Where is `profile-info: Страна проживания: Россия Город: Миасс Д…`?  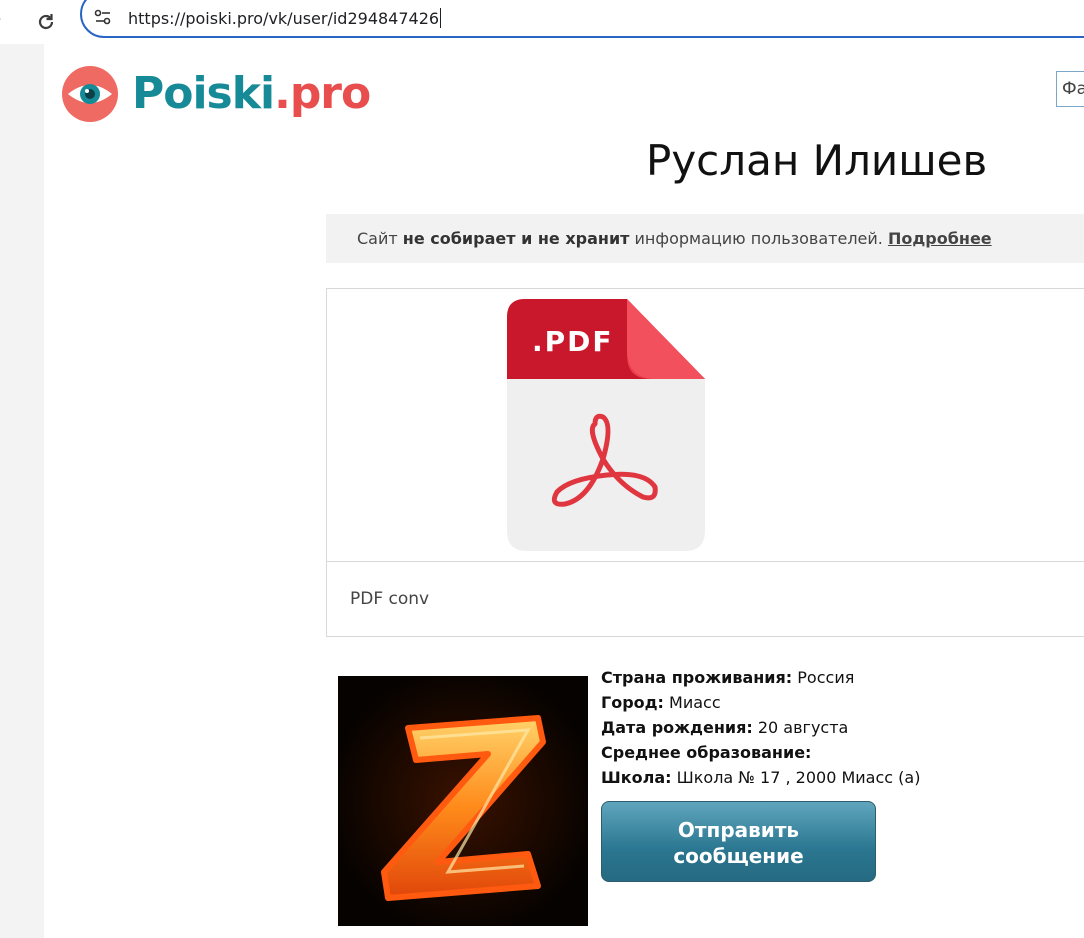
profile-info: Страна проживания: Россия Город: Миасс Д… is located at coordinates (760, 727).